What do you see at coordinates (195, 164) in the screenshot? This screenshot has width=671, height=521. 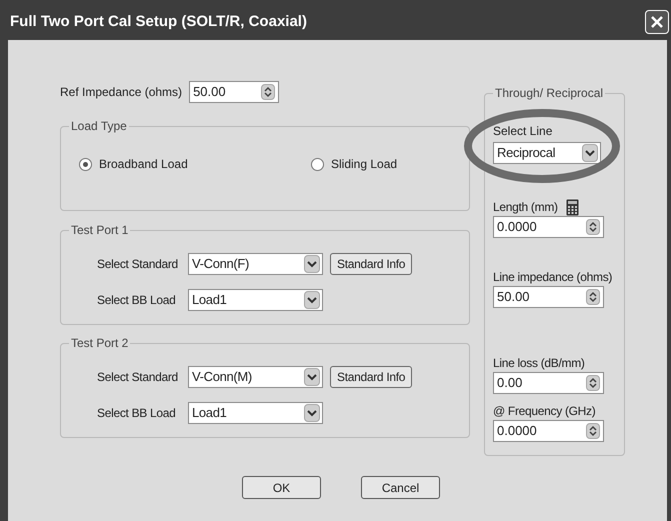 I see `radio-option: Broadband Load` at bounding box center [195, 164].